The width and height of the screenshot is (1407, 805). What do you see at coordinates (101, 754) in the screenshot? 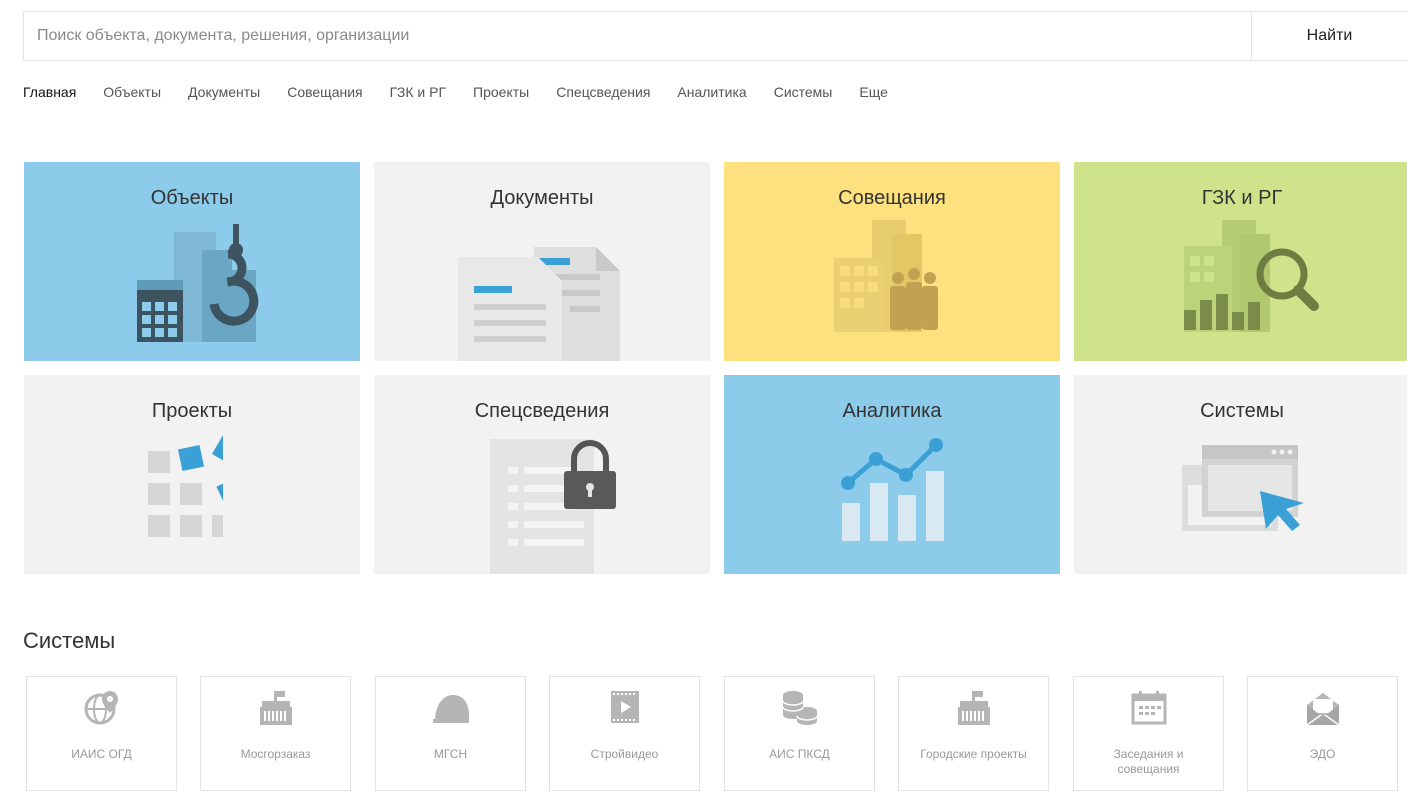
I see `system-label: ИАИС ОГД` at bounding box center [101, 754].